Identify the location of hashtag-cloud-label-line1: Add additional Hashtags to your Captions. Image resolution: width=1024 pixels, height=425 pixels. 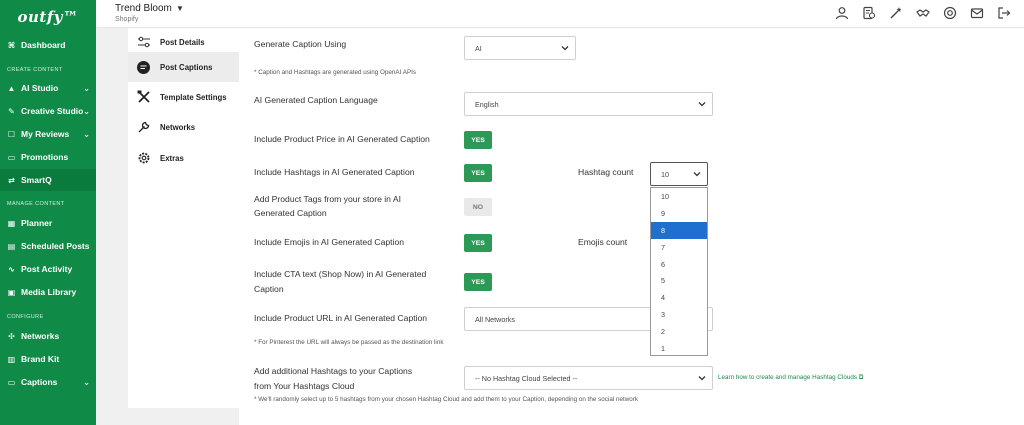
(333, 371).